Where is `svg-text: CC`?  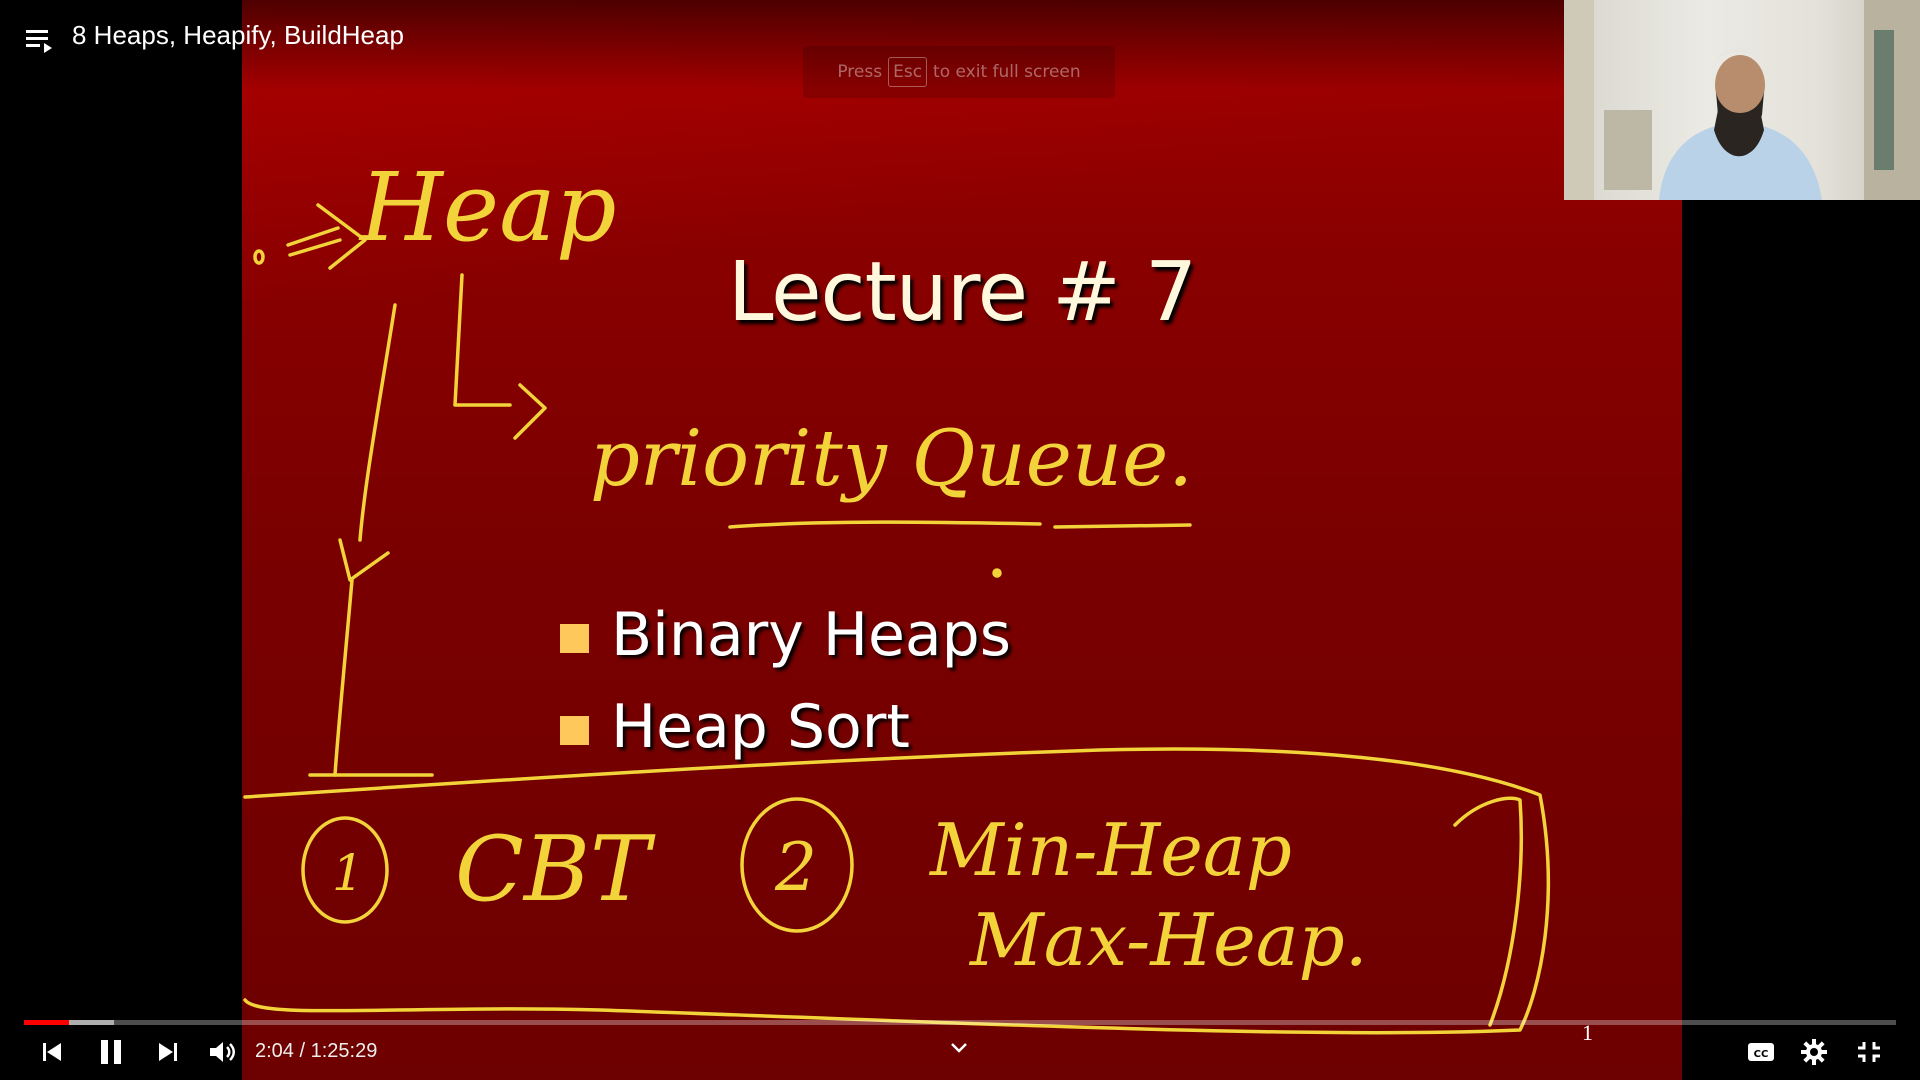
svg-text: CC is located at coordinates (1761, 1054).